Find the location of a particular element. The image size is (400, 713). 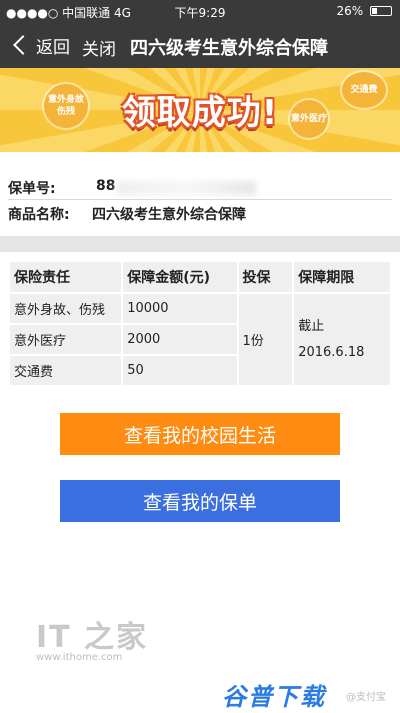

row-amount: 50 is located at coordinates (180, 370).